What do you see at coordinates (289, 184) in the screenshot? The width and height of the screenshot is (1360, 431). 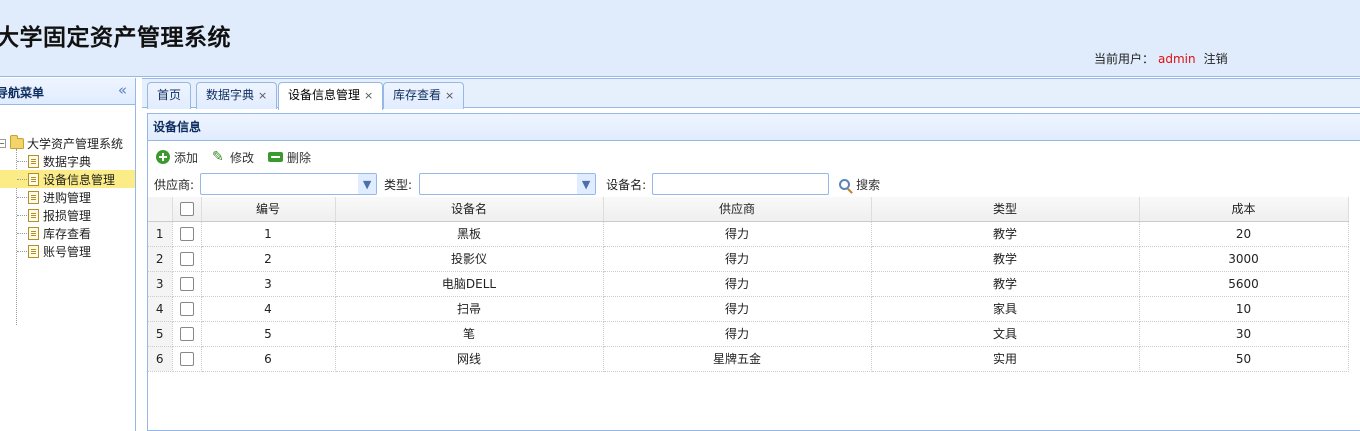 I see `supplier-select: ▼` at bounding box center [289, 184].